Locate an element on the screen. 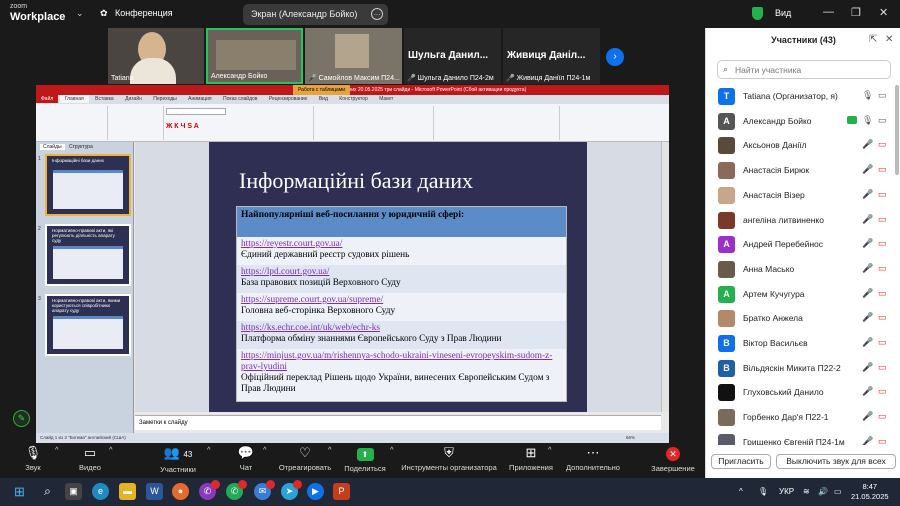 The height and width of the screenshot is (506, 900). audio-button: 🎙 Звук is located at coordinates (33, 458).